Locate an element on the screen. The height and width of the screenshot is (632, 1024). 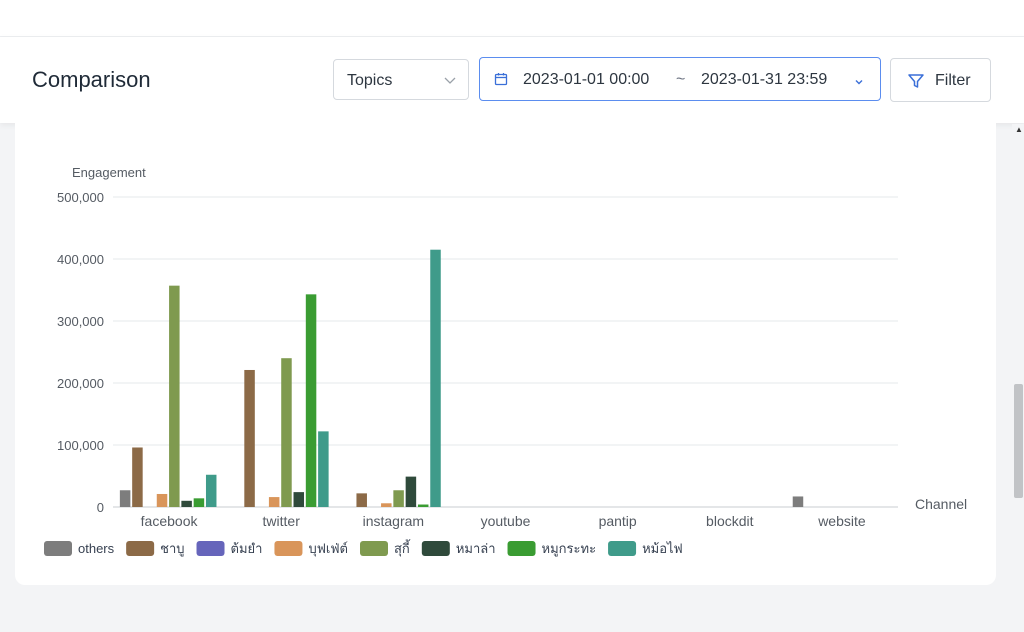
y-tick-label: 300,000 is located at coordinates (80, 321).